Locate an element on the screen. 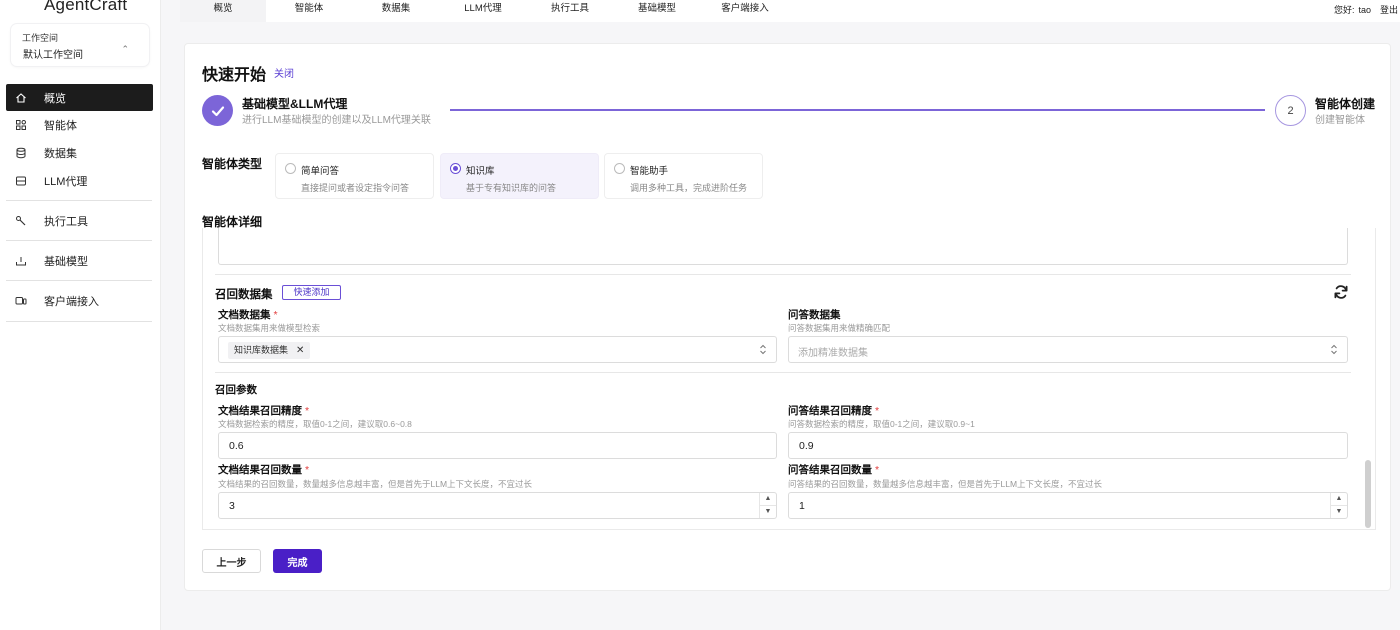 This screenshot has width=1400, height=630. doc-dataset-label: 文档数据集 * is located at coordinates (248, 314).